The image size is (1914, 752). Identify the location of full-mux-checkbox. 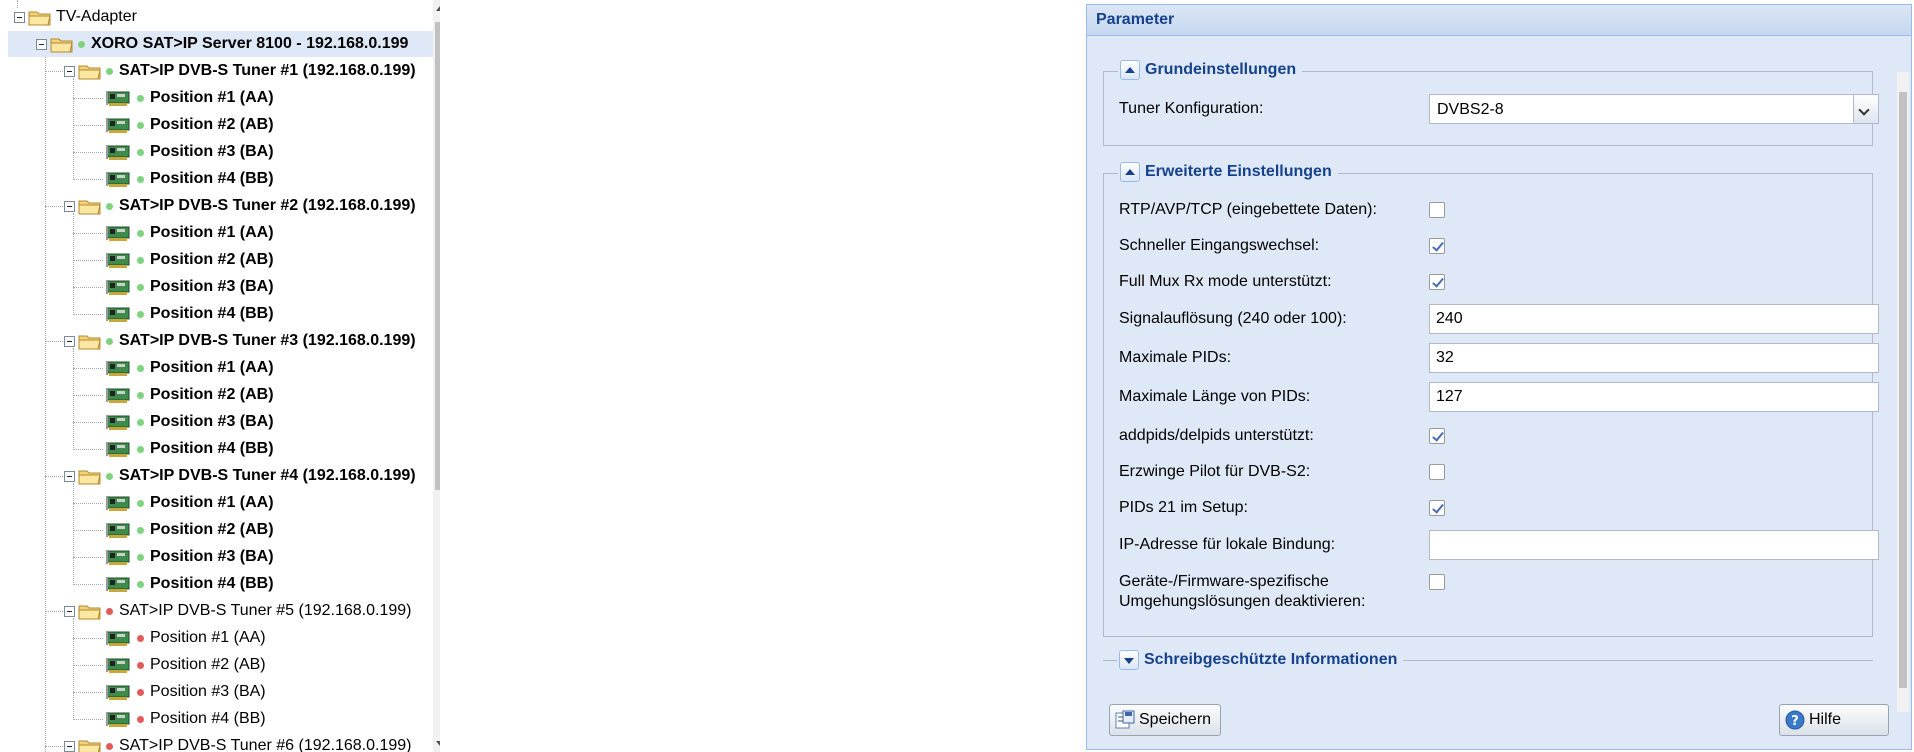
(1437, 282).